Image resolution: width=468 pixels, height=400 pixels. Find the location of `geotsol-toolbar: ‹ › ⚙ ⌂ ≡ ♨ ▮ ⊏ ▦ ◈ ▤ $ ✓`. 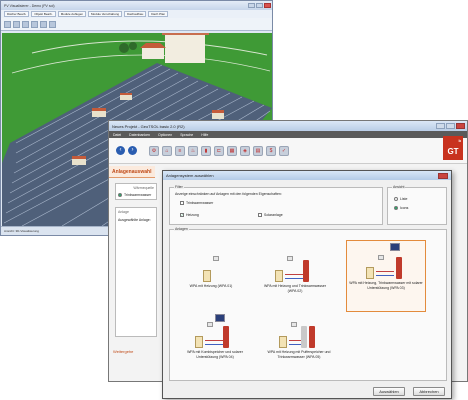

geotsol-toolbar: ‹ › ⚙ ⌂ ≡ ♨ ▮ ⊏ ▦ ◈ ▤ $ ✓ is located at coordinates (288, 151).